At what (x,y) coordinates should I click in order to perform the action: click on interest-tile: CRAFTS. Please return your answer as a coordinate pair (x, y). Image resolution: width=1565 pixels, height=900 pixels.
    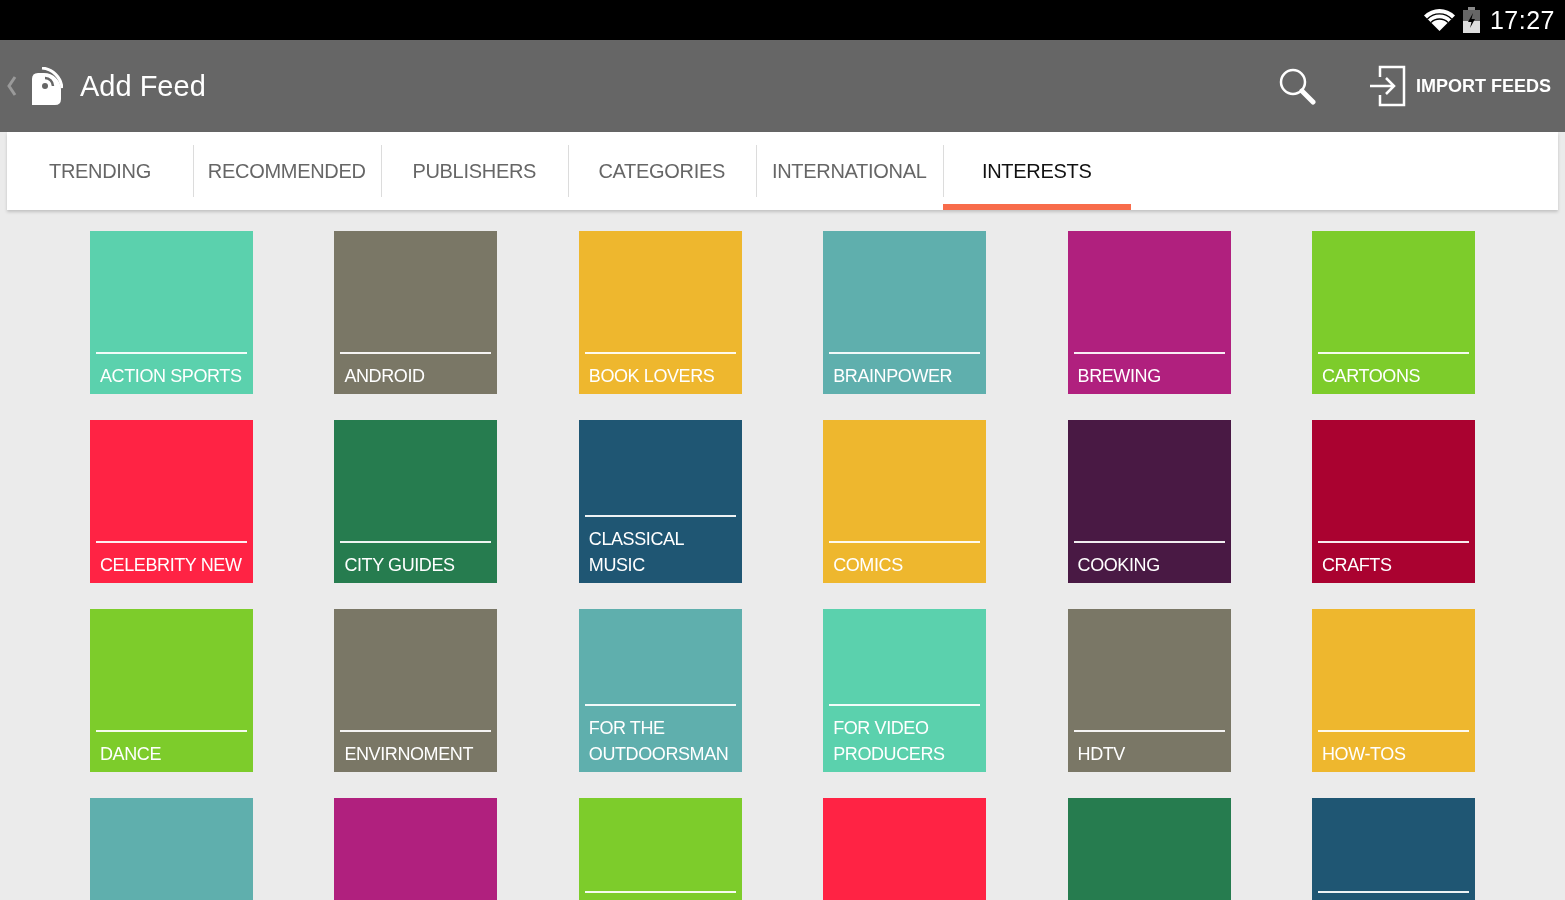
    Looking at the image, I should click on (1393, 501).